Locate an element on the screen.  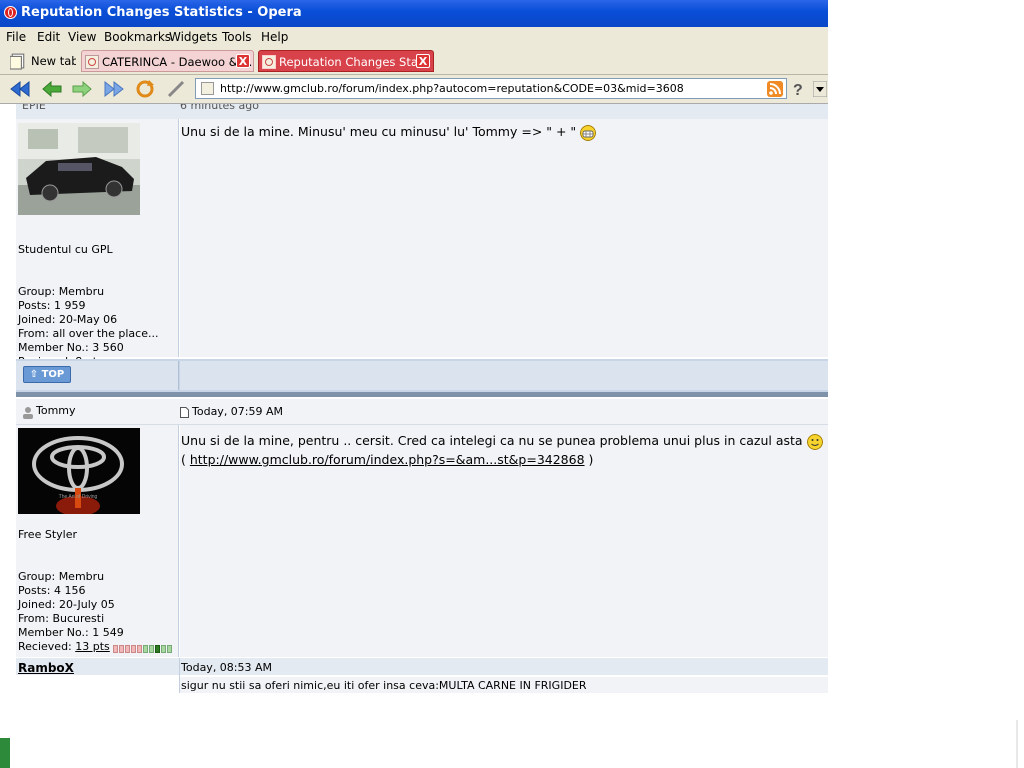
post-time: 6 minutes ago is located at coordinates (219, 108).